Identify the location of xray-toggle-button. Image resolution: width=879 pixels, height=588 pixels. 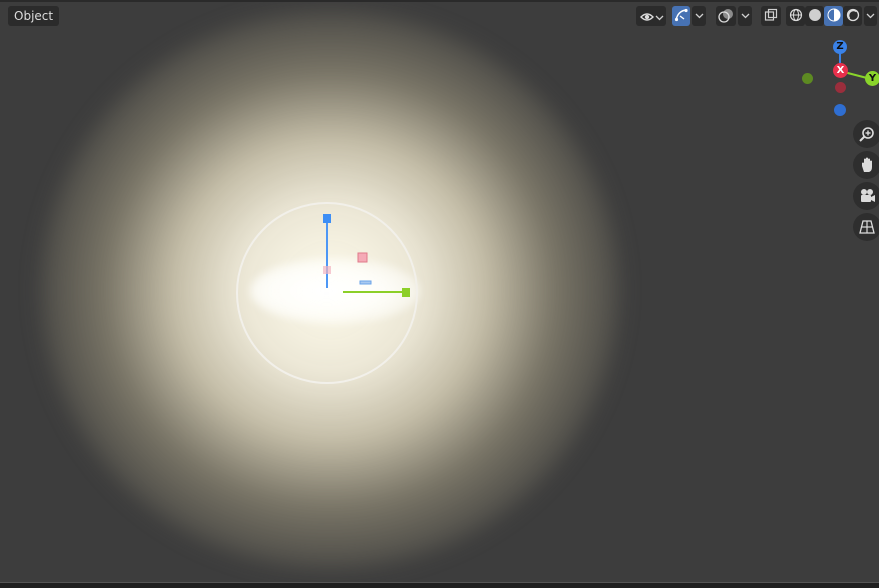
(771, 16).